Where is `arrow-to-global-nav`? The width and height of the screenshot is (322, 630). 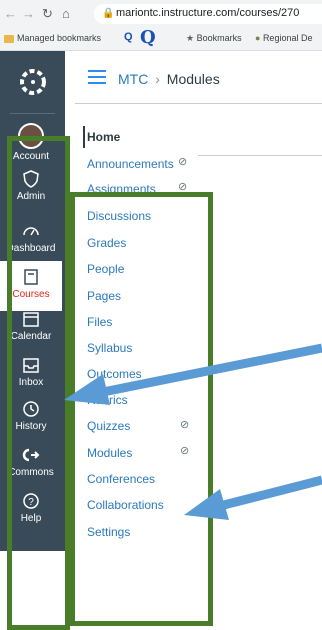
arrow-to-global-nav is located at coordinates (193, 374).